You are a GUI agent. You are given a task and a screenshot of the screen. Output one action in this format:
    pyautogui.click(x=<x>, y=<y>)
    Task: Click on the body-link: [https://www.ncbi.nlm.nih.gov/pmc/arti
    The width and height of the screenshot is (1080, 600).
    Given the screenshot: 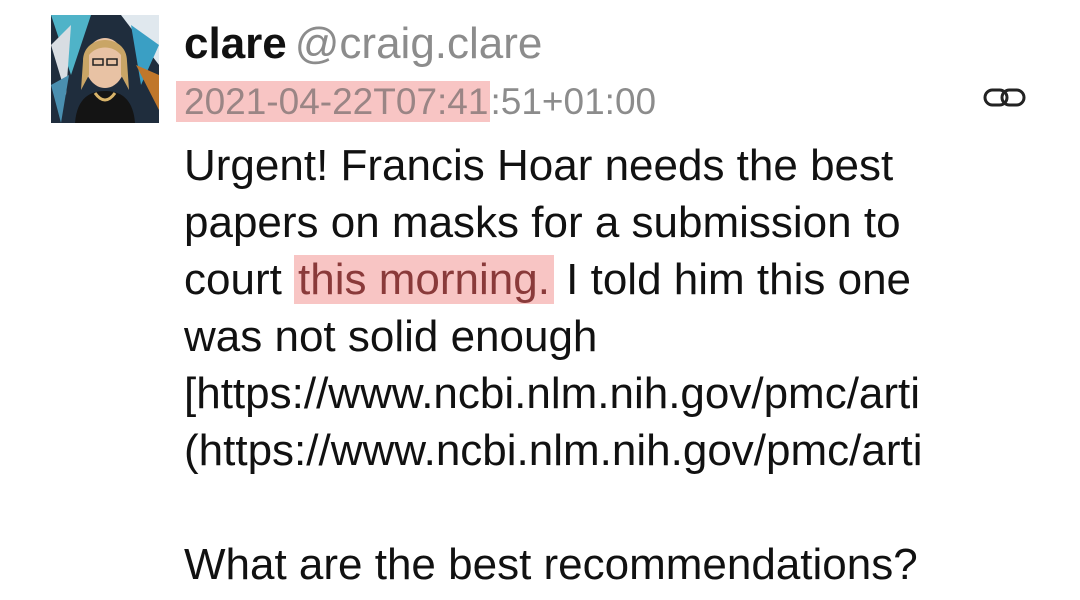 What is the action you would take?
    pyautogui.click(x=609, y=393)
    